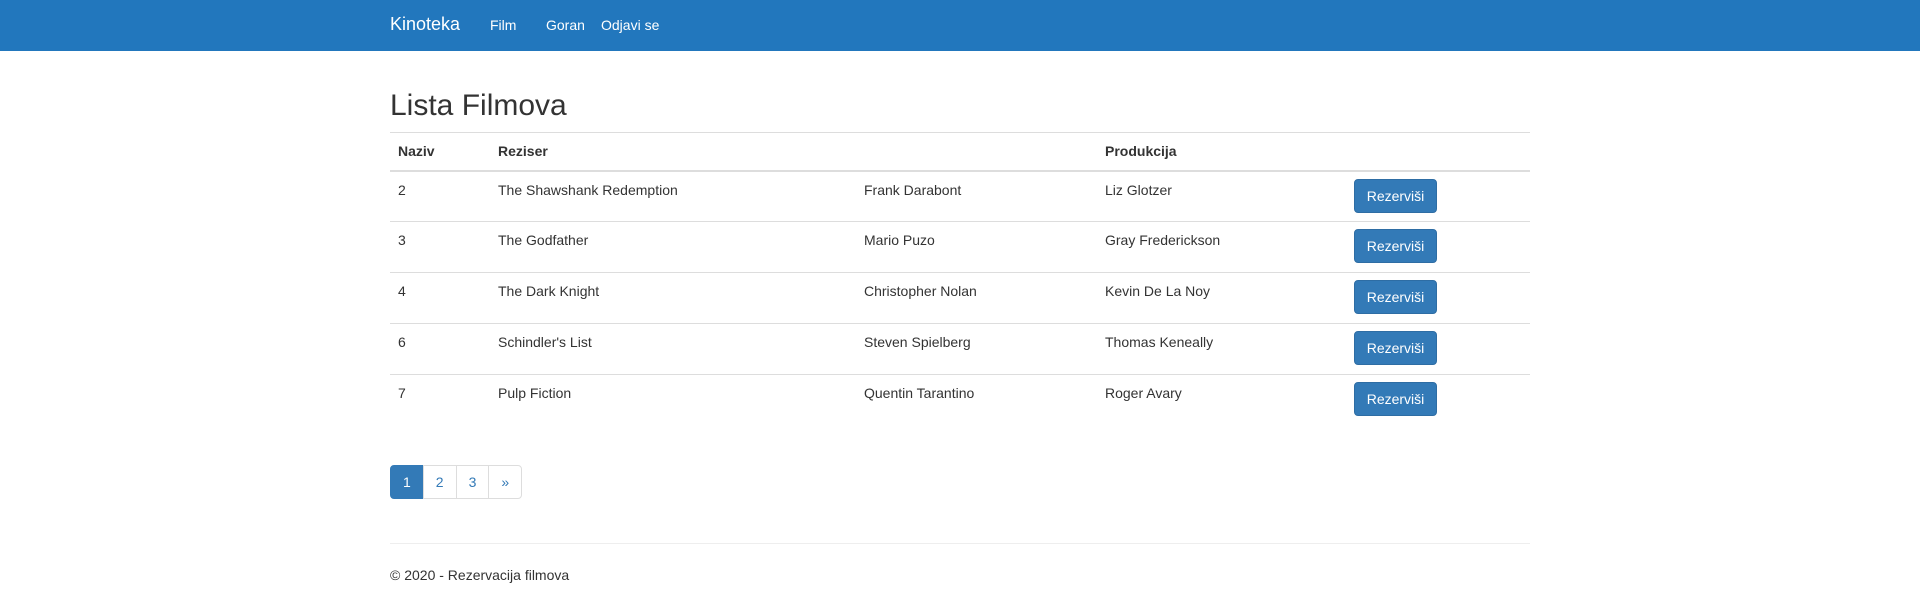 This screenshot has height=615, width=1920. What do you see at coordinates (565, 25) in the screenshot?
I see `nav-link-user: Goran` at bounding box center [565, 25].